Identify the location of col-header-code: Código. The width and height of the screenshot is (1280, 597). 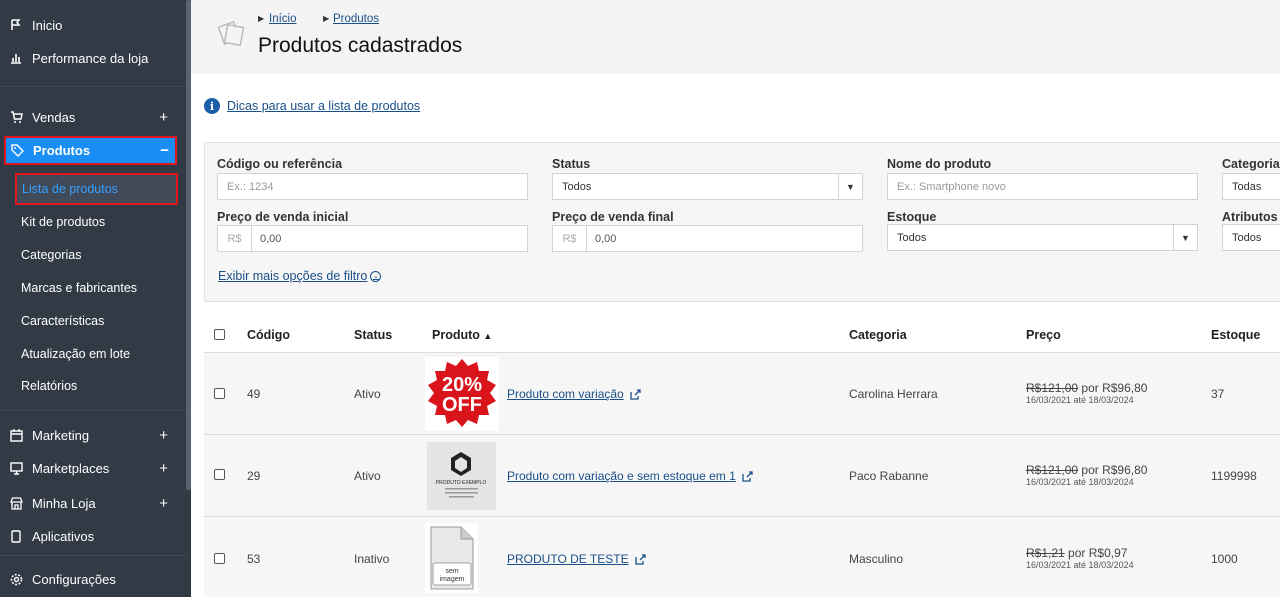
(268, 335).